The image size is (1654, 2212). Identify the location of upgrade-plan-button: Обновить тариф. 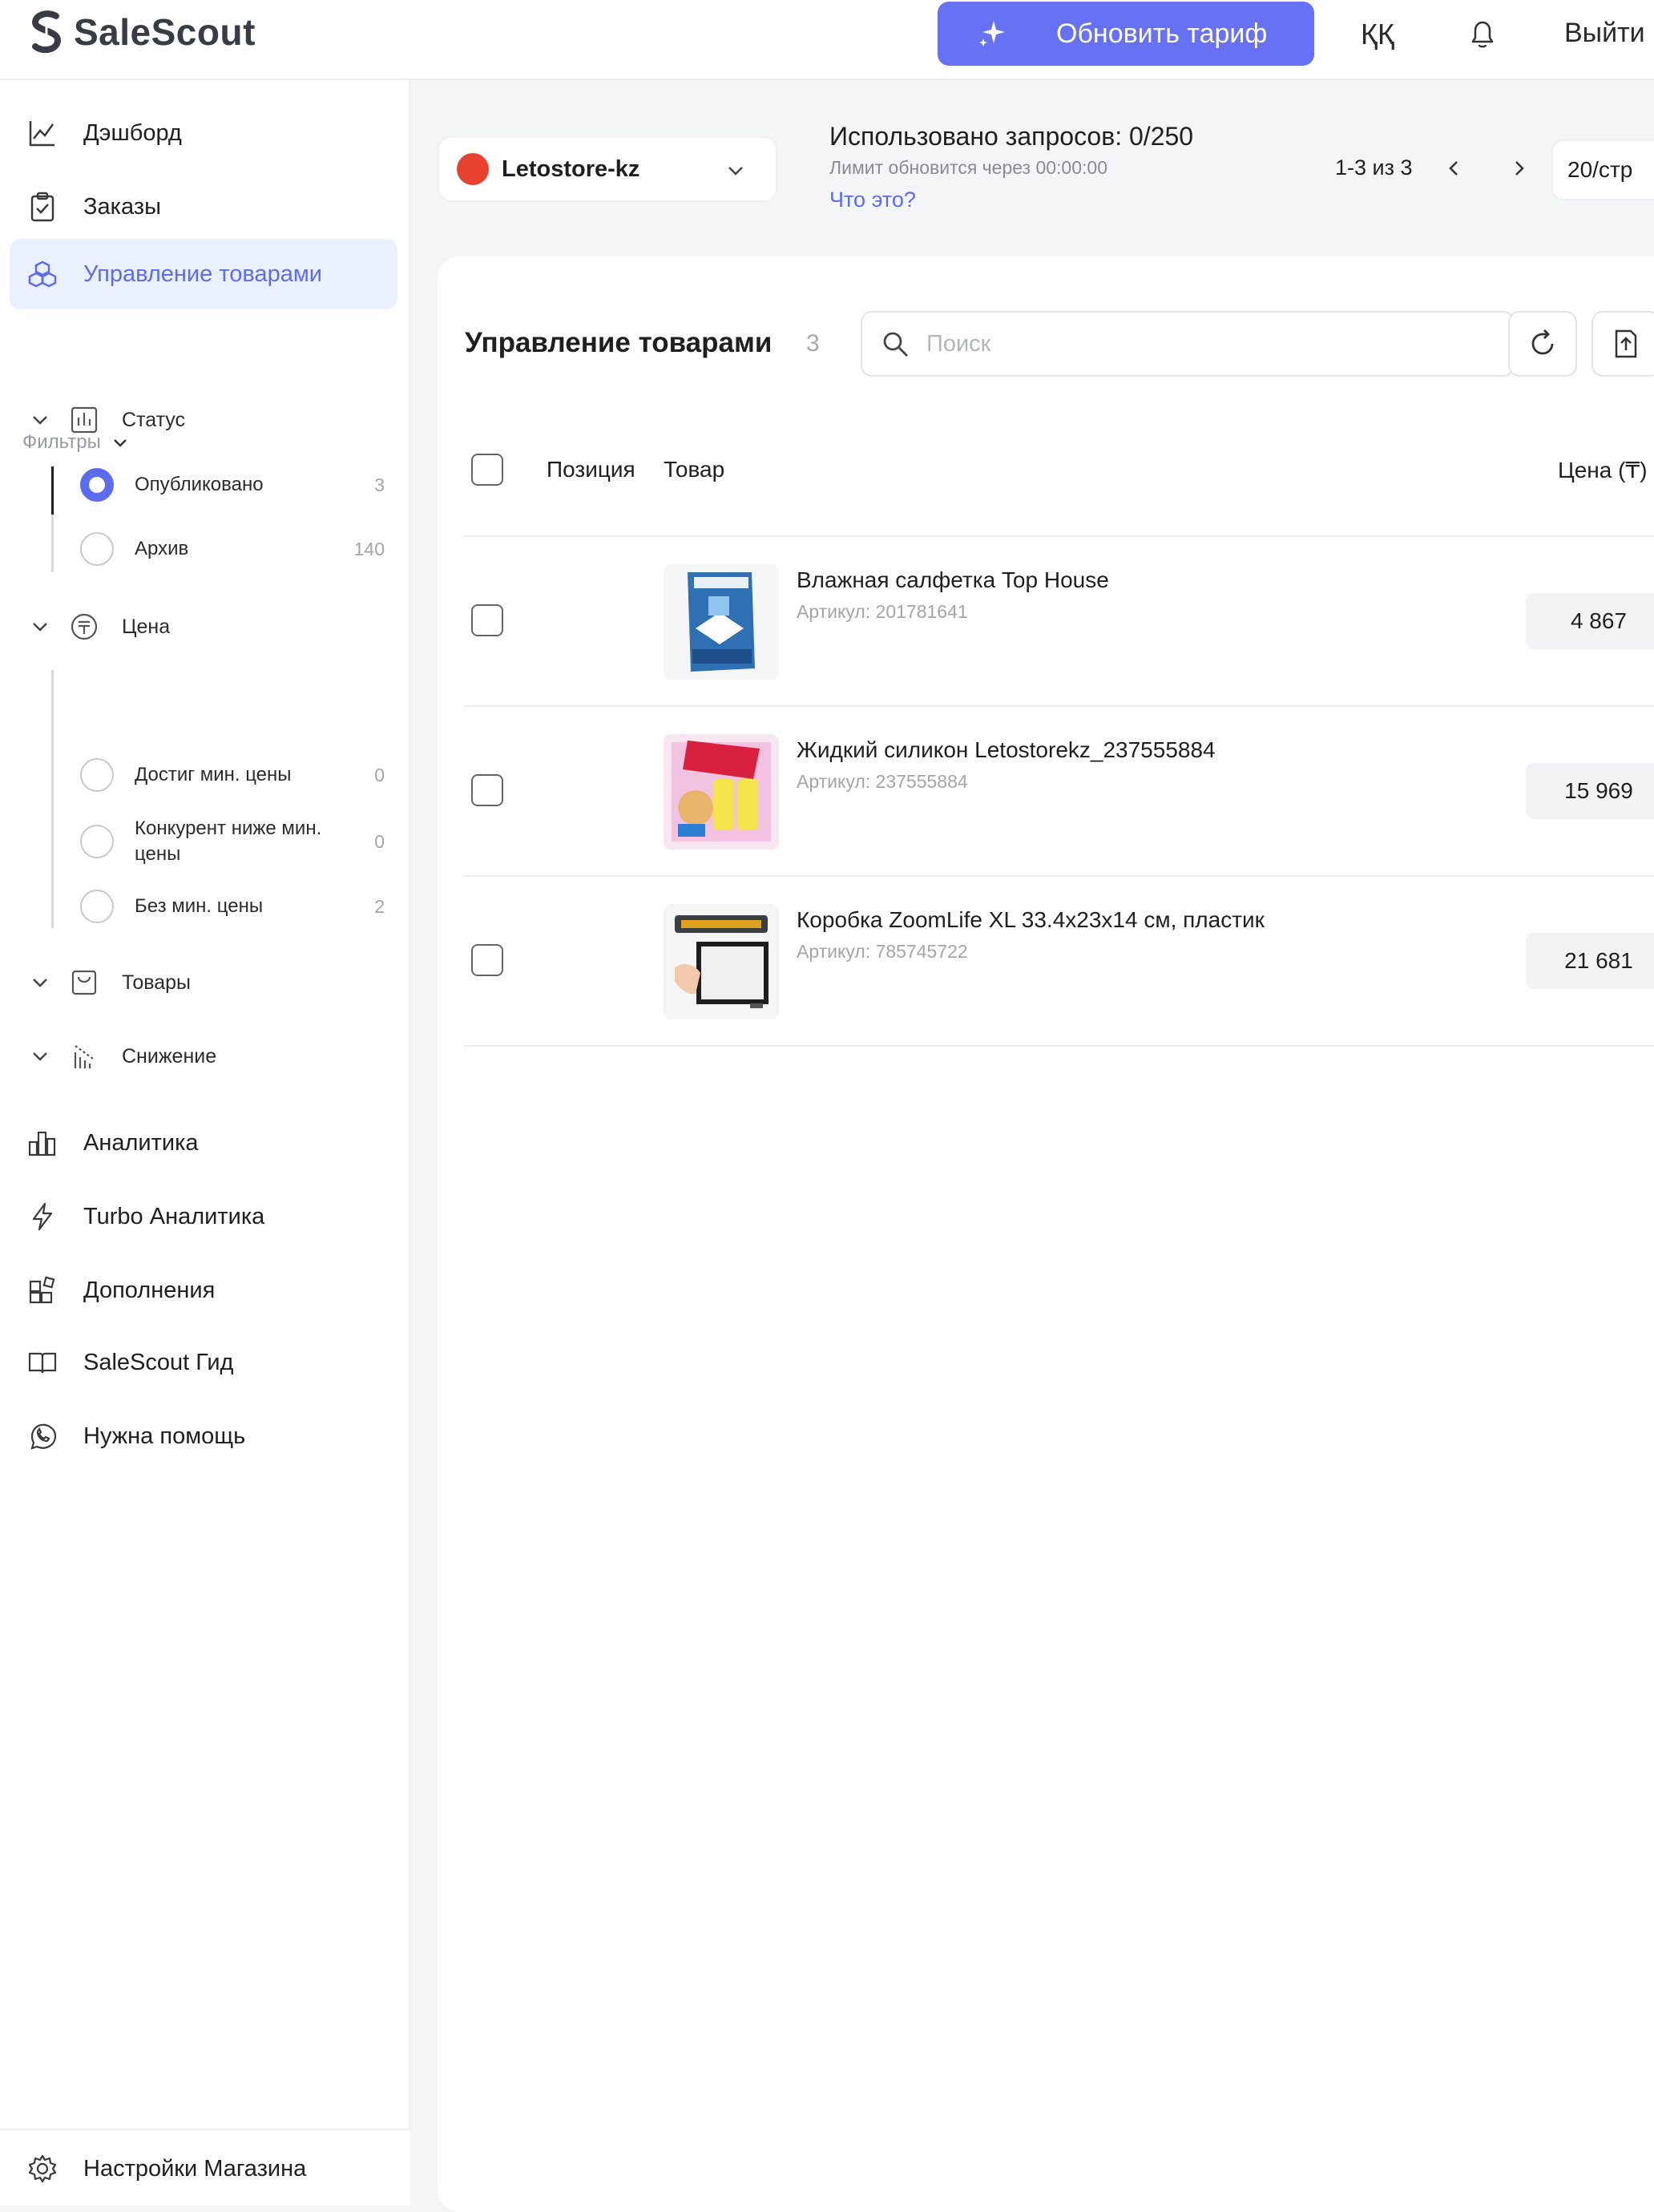
(1126, 34).